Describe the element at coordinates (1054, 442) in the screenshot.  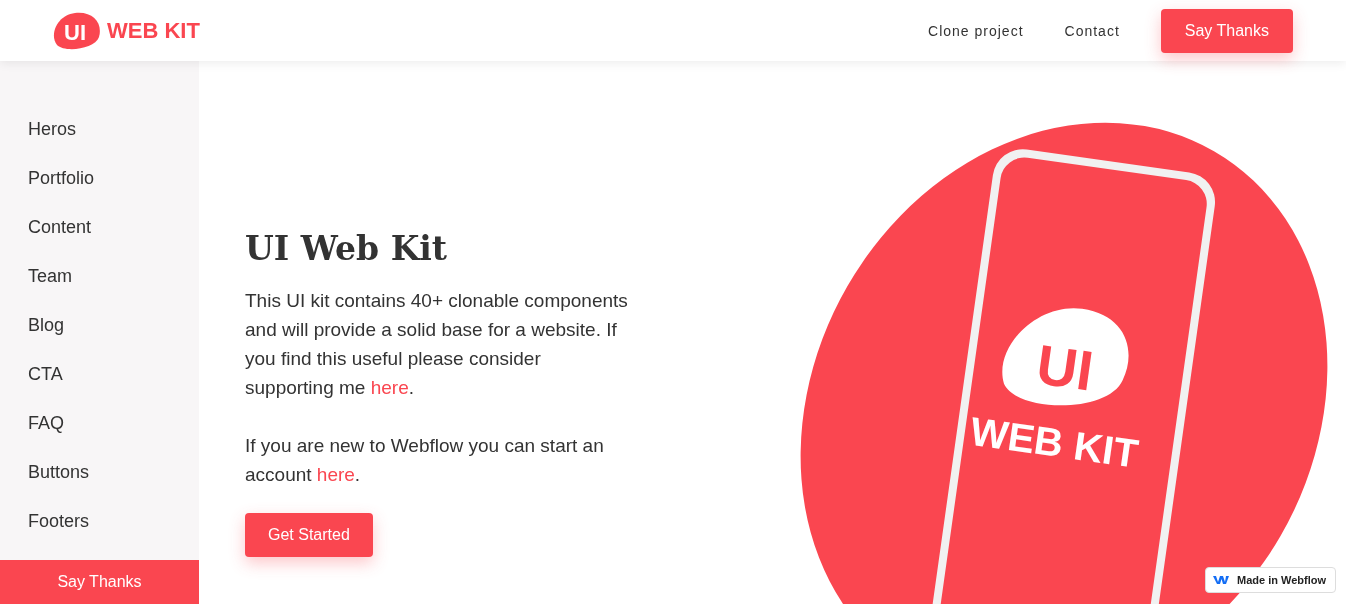
I see `phone-logo-text: WEB KIT` at that location.